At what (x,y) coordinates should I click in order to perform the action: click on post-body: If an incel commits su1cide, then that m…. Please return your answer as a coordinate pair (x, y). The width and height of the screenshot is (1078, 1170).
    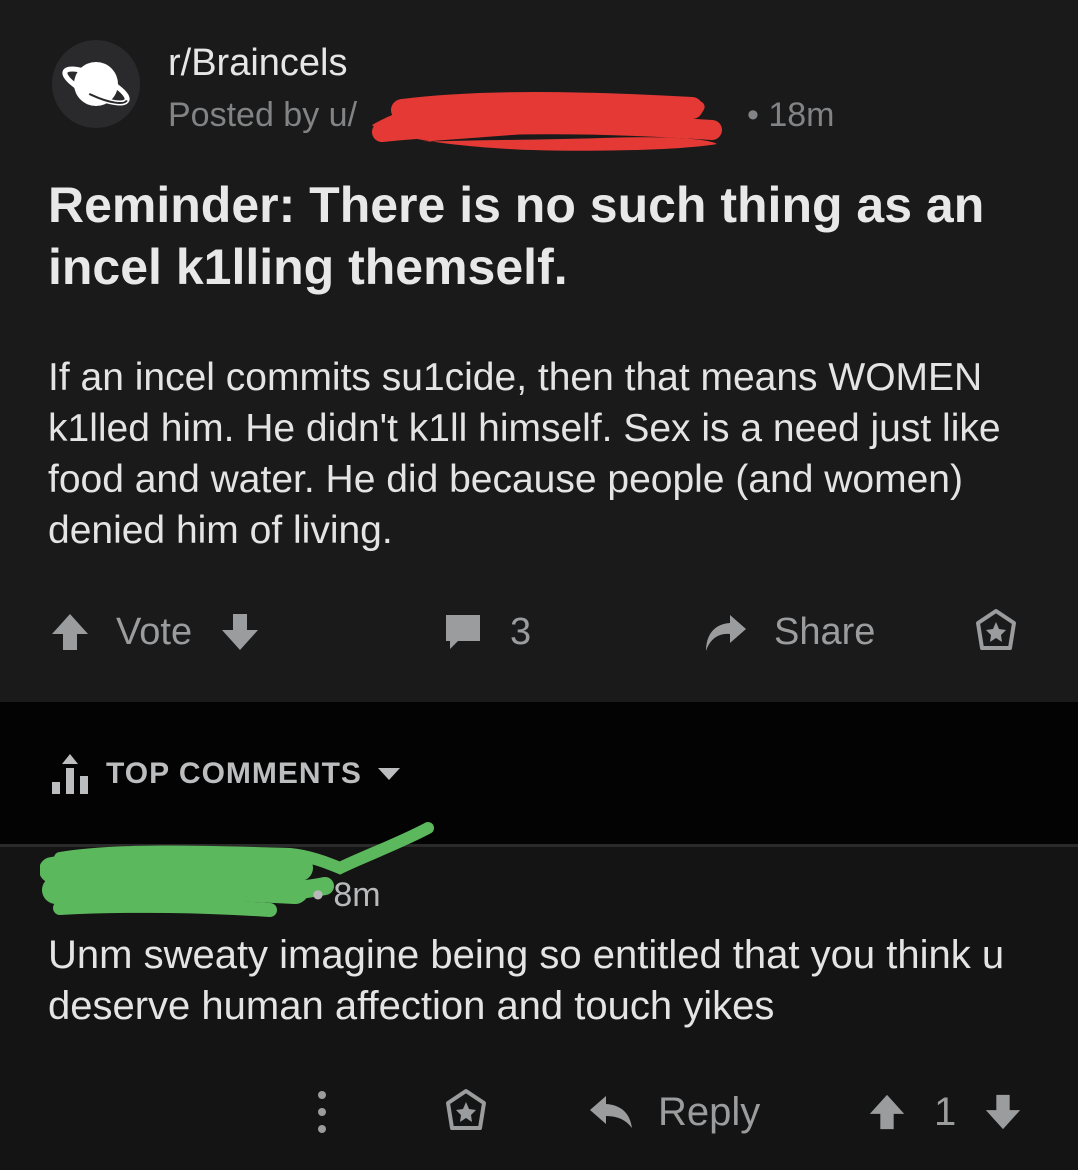
    Looking at the image, I should click on (524, 454).